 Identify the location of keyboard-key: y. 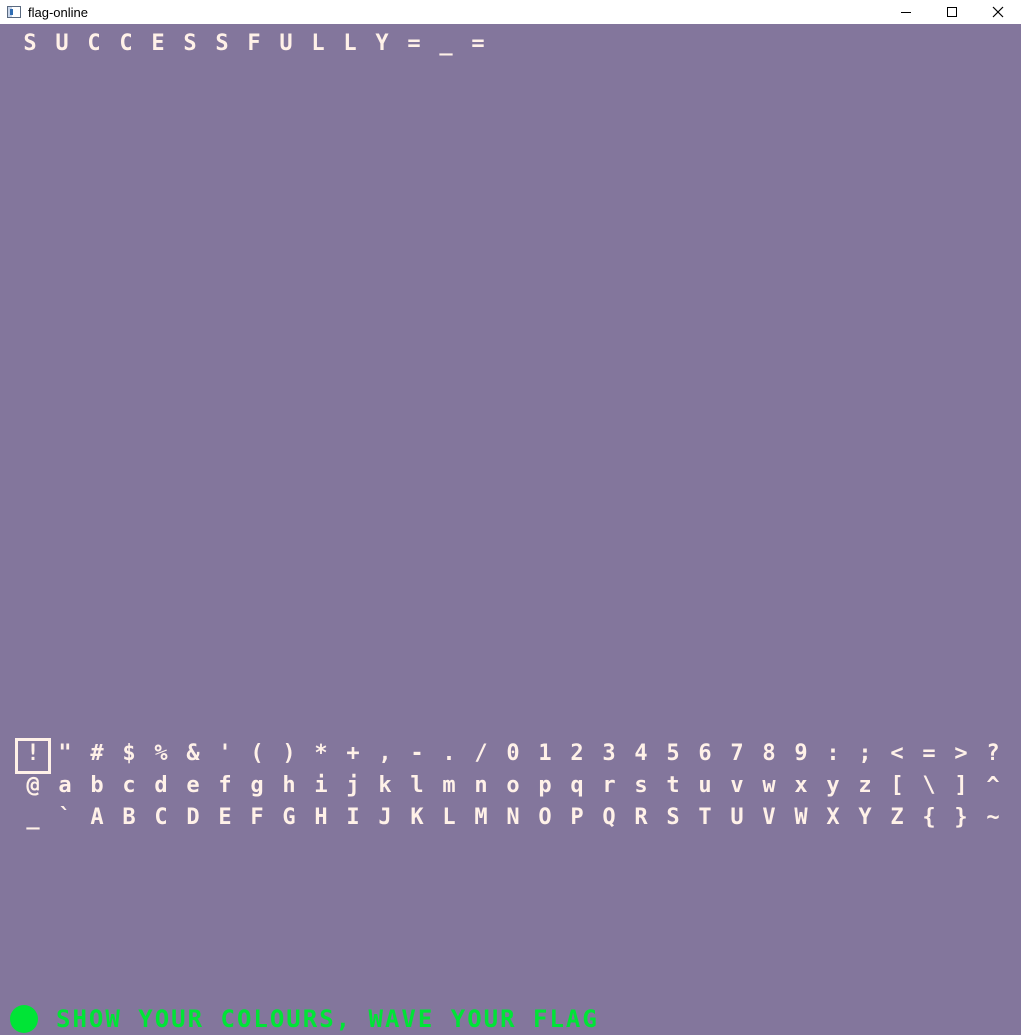
(833, 786).